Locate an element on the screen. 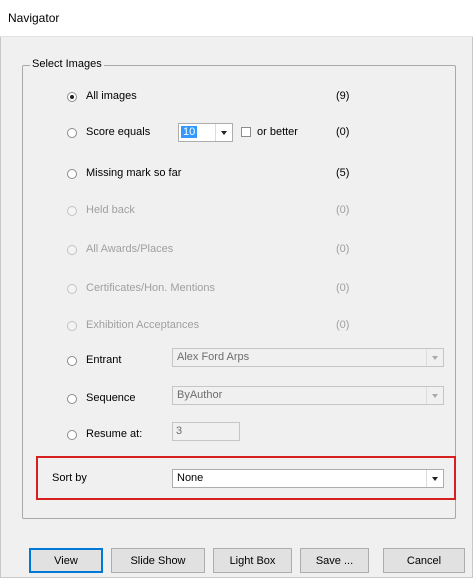 This screenshot has height=578, width=473. count-certificates: (0) is located at coordinates (343, 288).